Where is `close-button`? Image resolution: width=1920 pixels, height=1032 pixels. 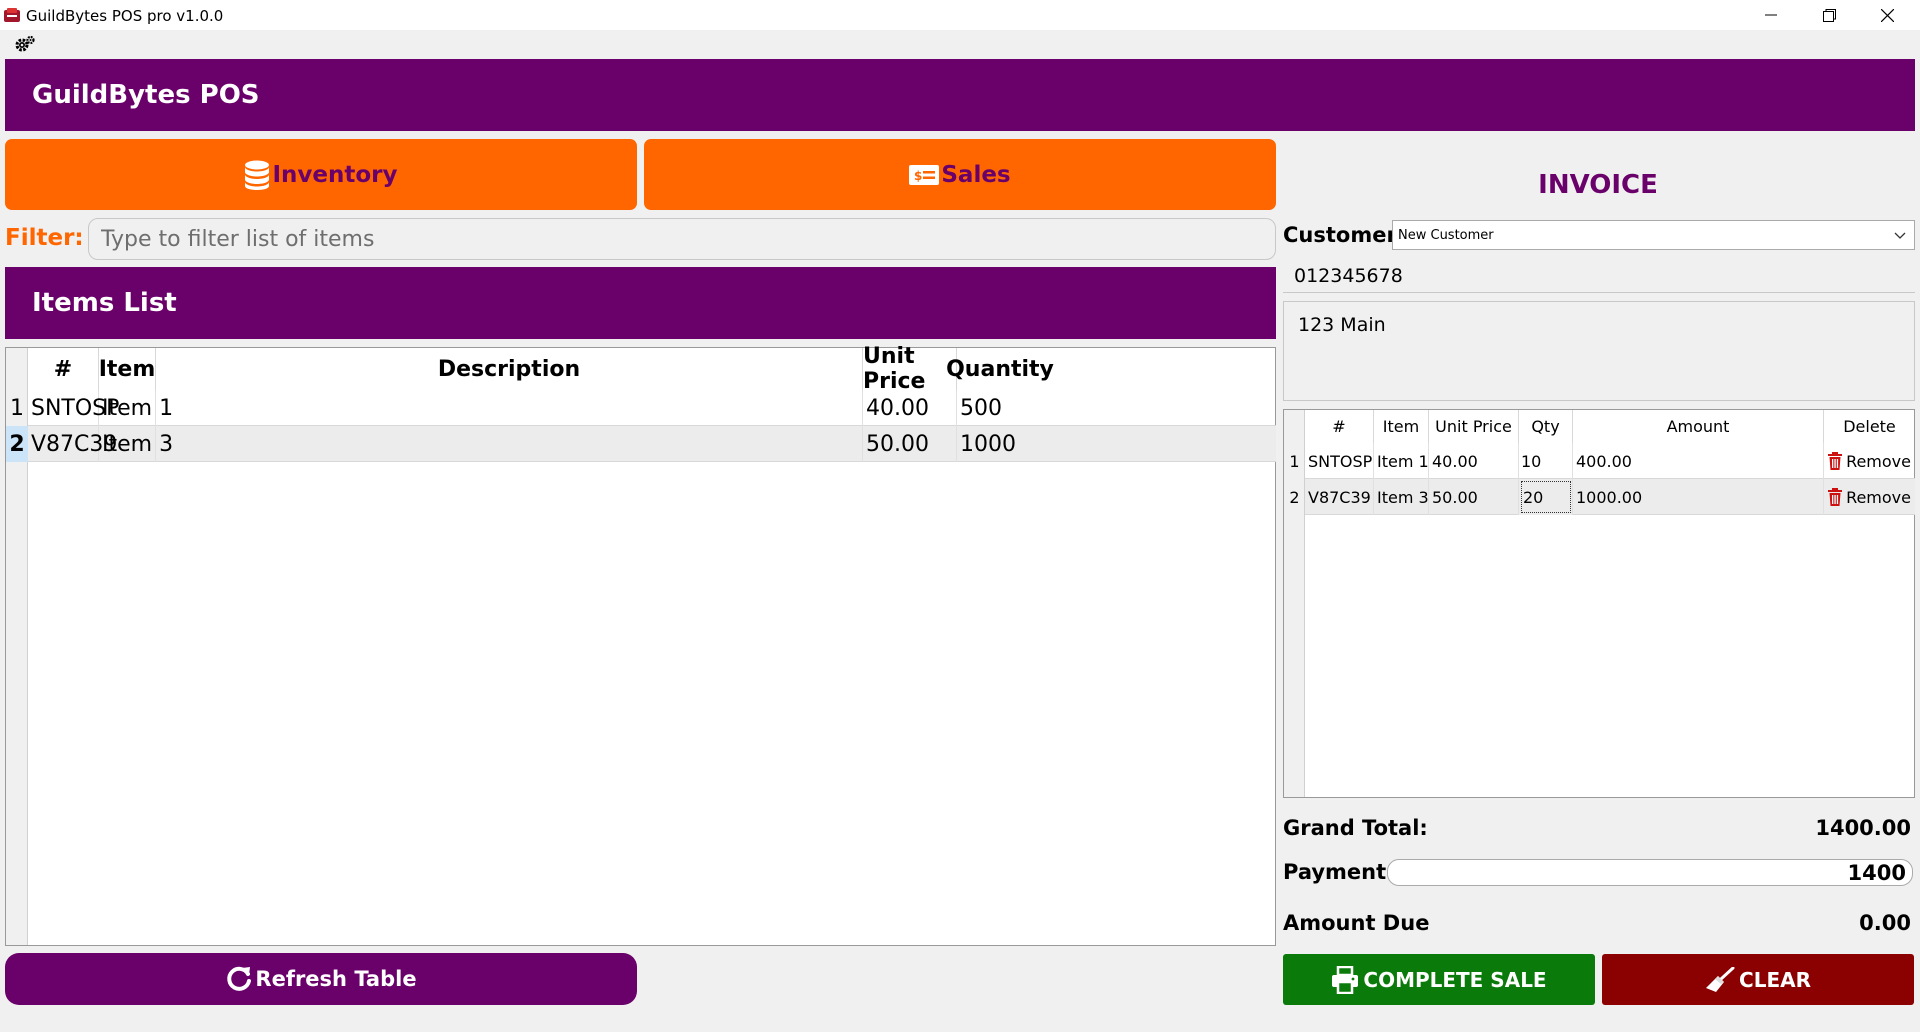 close-button is located at coordinates (1887, 15).